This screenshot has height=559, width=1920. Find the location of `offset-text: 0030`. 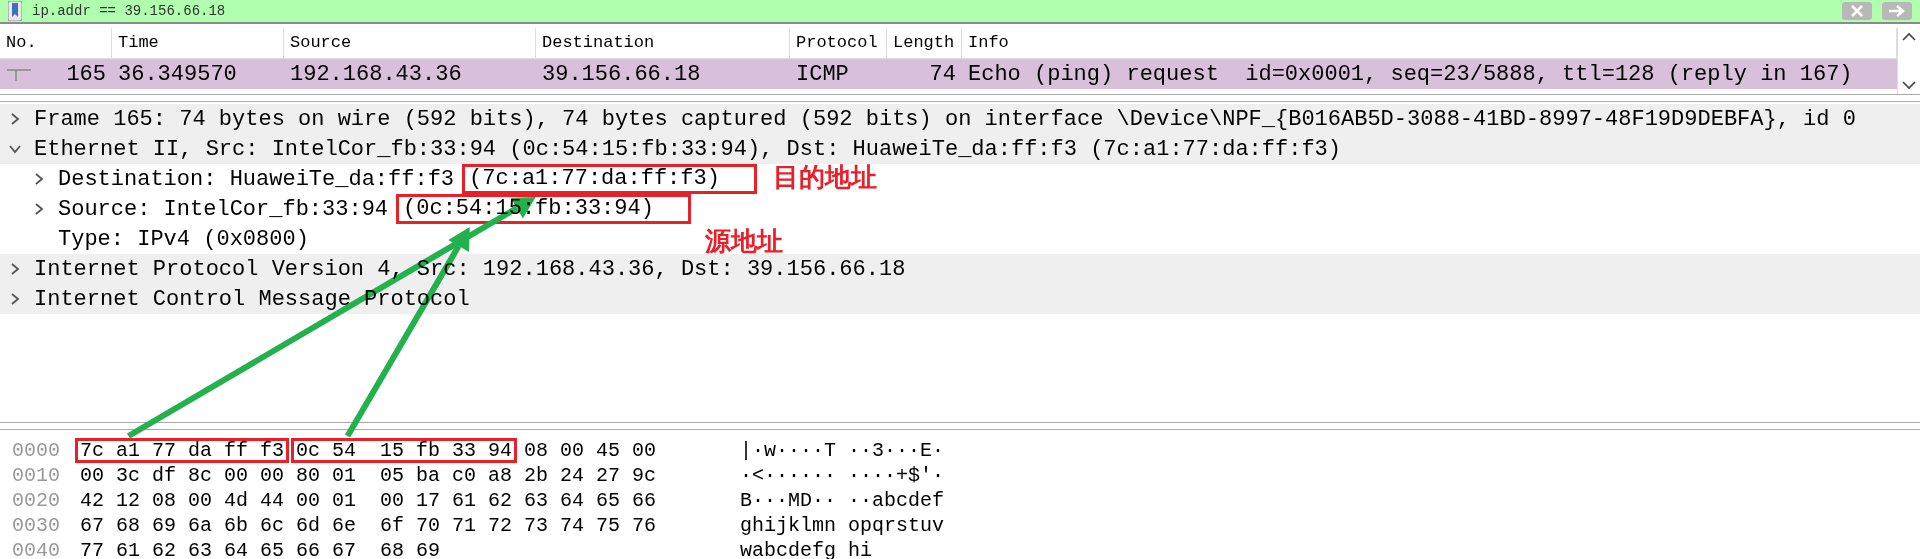

offset-text: 0030 is located at coordinates (36, 525).